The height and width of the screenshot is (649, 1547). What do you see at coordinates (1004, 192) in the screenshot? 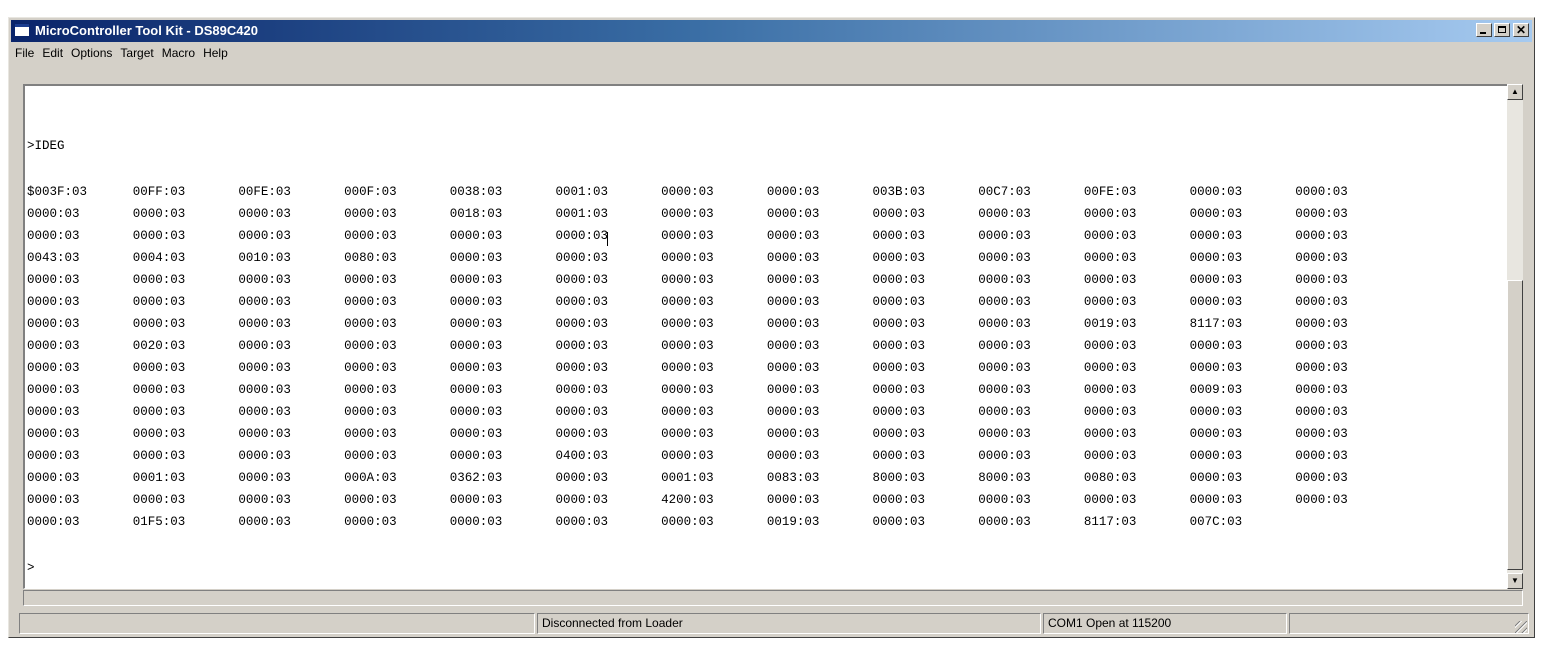
I see `register-cell: 00C7:03` at bounding box center [1004, 192].